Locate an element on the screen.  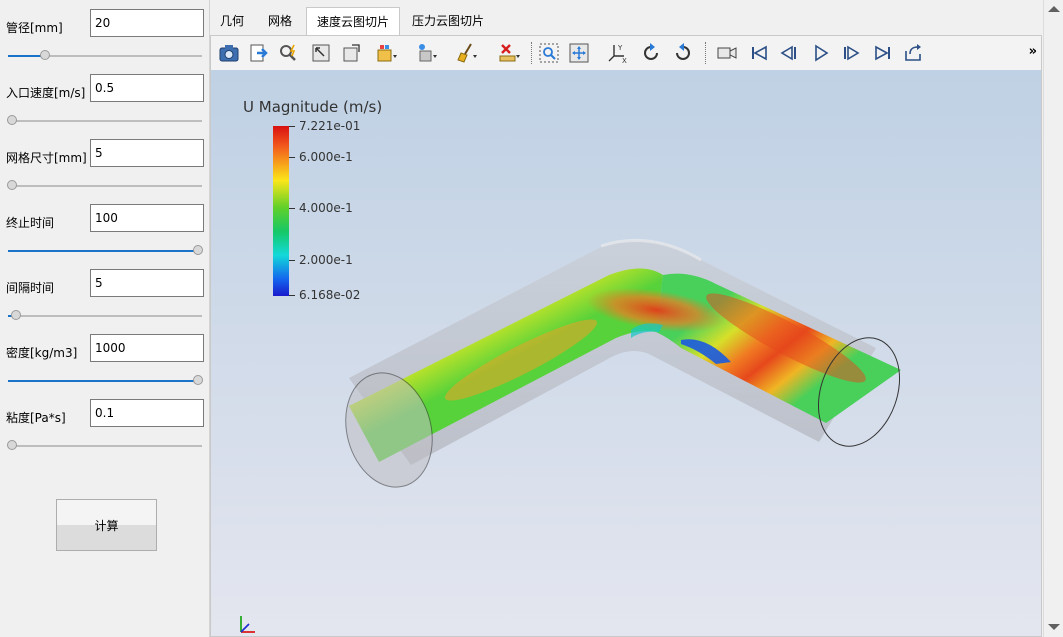
density-input is located at coordinates (147, 348).